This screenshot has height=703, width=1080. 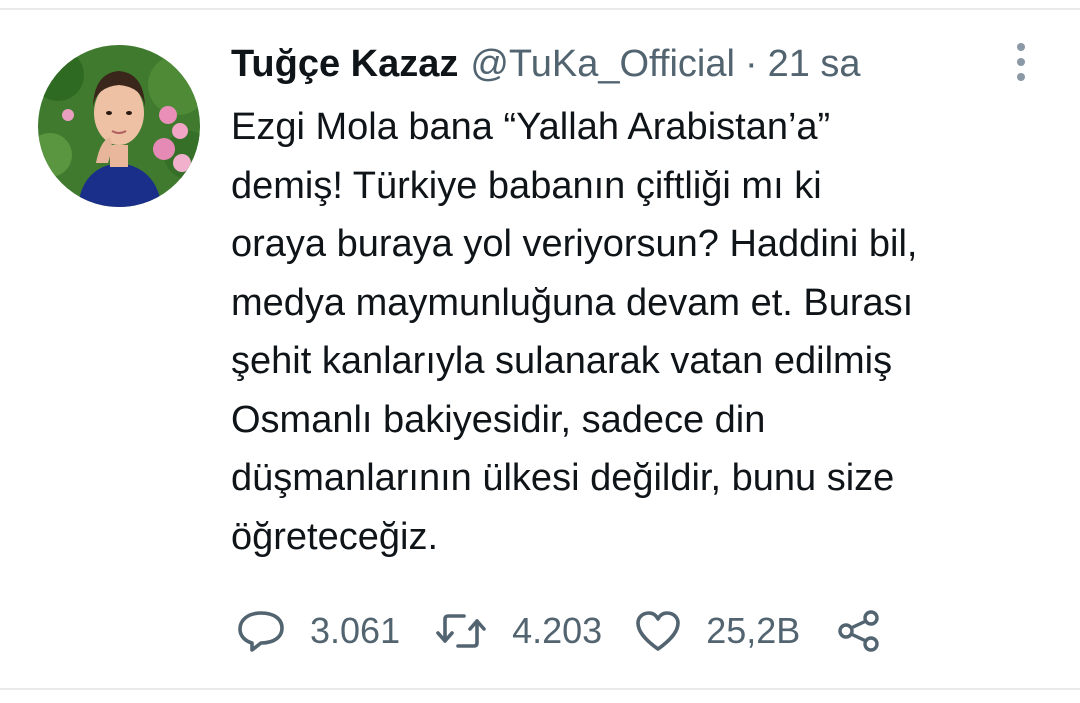 What do you see at coordinates (658, 631) in the screenshot?
I see `heart-icon` at bounding box center [658, 631].